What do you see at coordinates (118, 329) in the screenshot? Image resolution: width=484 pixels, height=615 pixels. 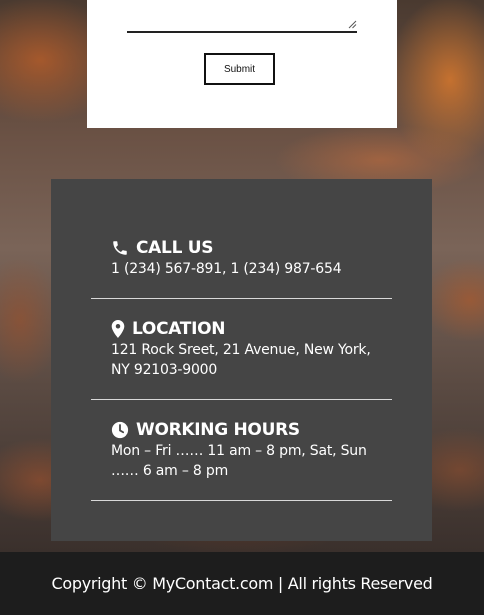 I see `map-pin-icon` at bounding box center [118, 329].